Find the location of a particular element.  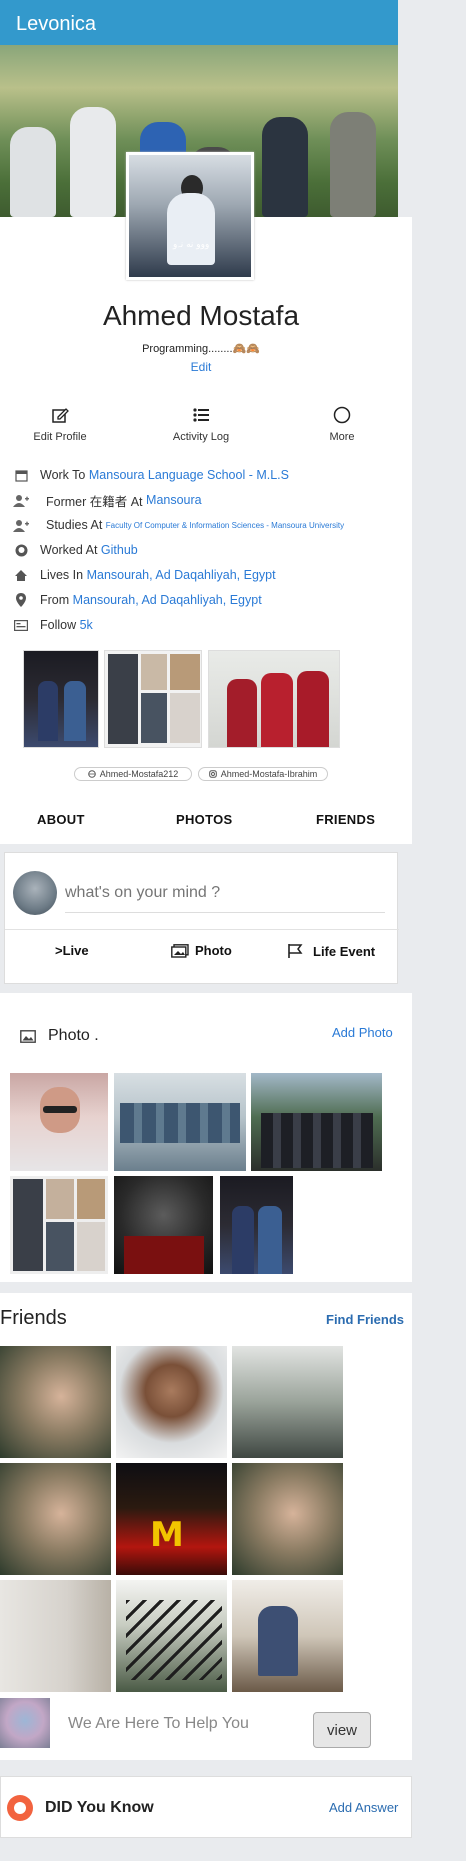

composer-avatar is located at coordinates (35, 893).